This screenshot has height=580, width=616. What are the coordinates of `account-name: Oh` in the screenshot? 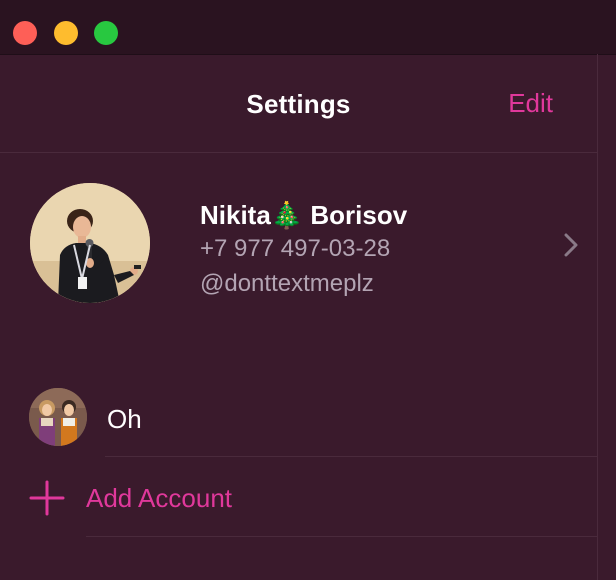 It's located at (124, 419).